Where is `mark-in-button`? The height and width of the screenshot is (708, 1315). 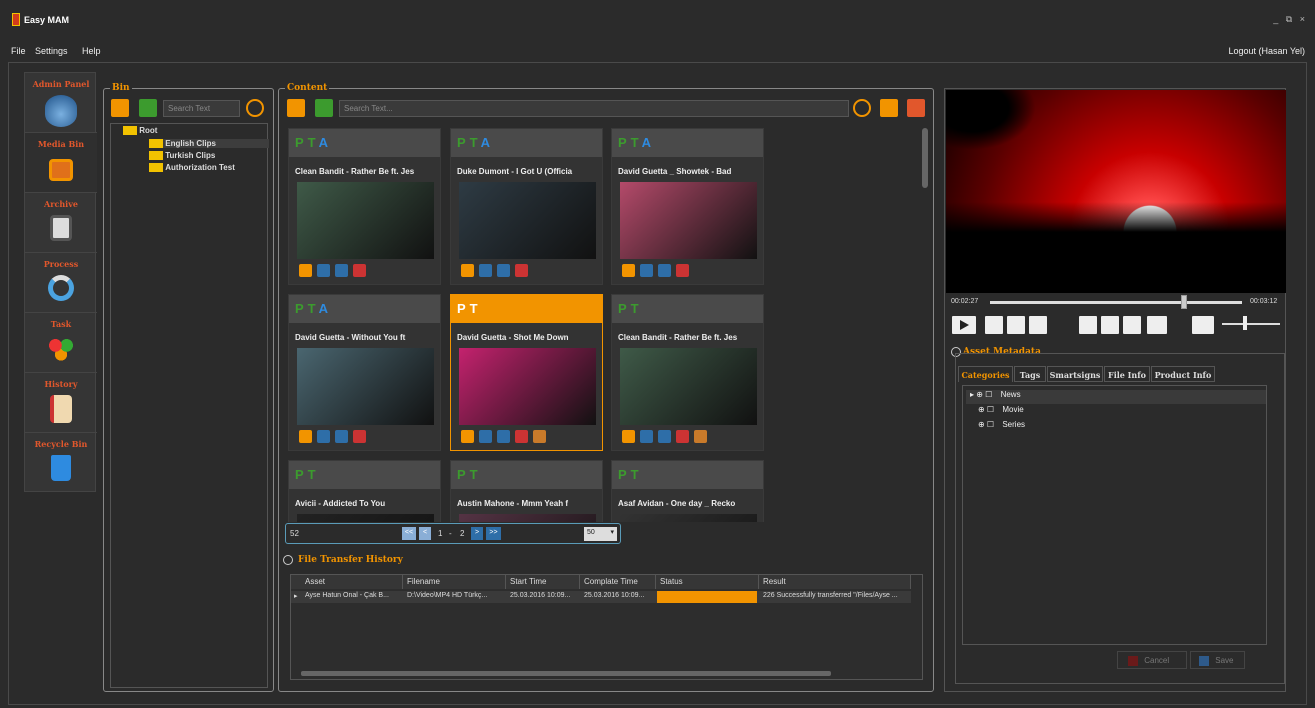 mark-in-button is located at coordinates (1088, 325).